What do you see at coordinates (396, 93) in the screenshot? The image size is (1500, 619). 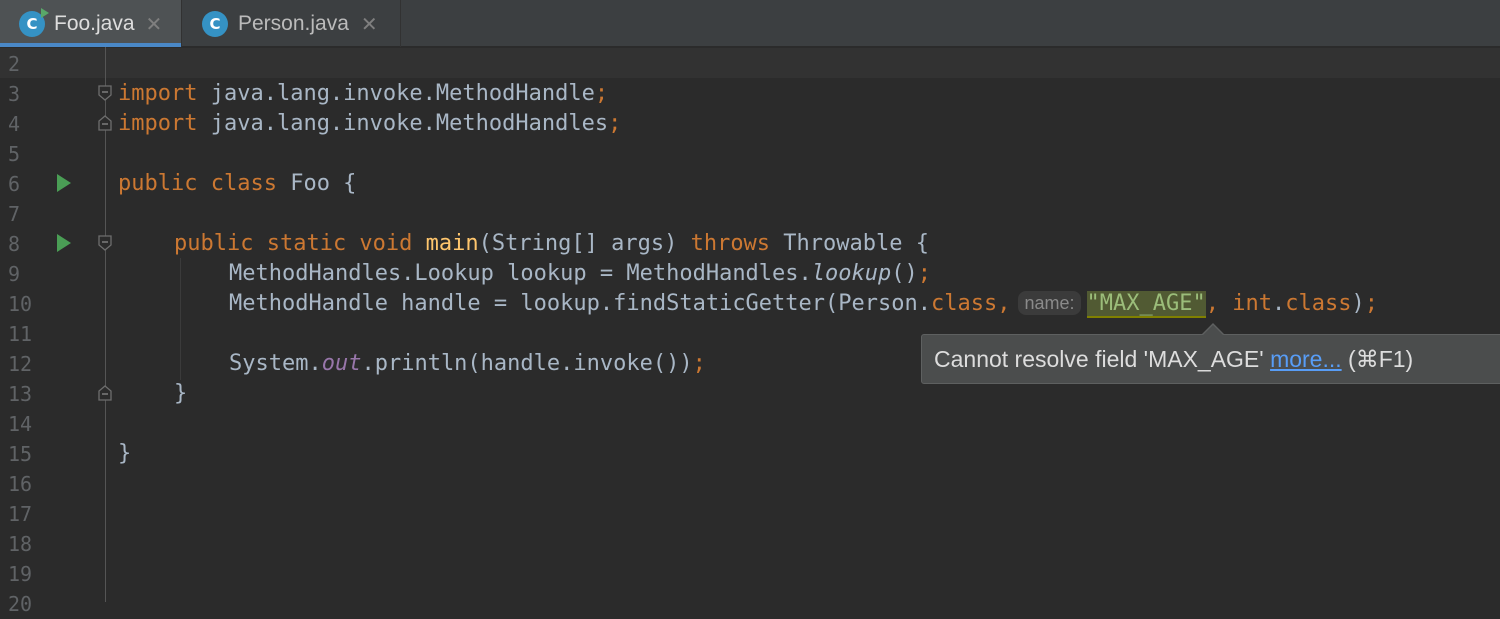 I see `package-name: java.lang.invoke.MethodHandle` at bounding box center [396, 93].